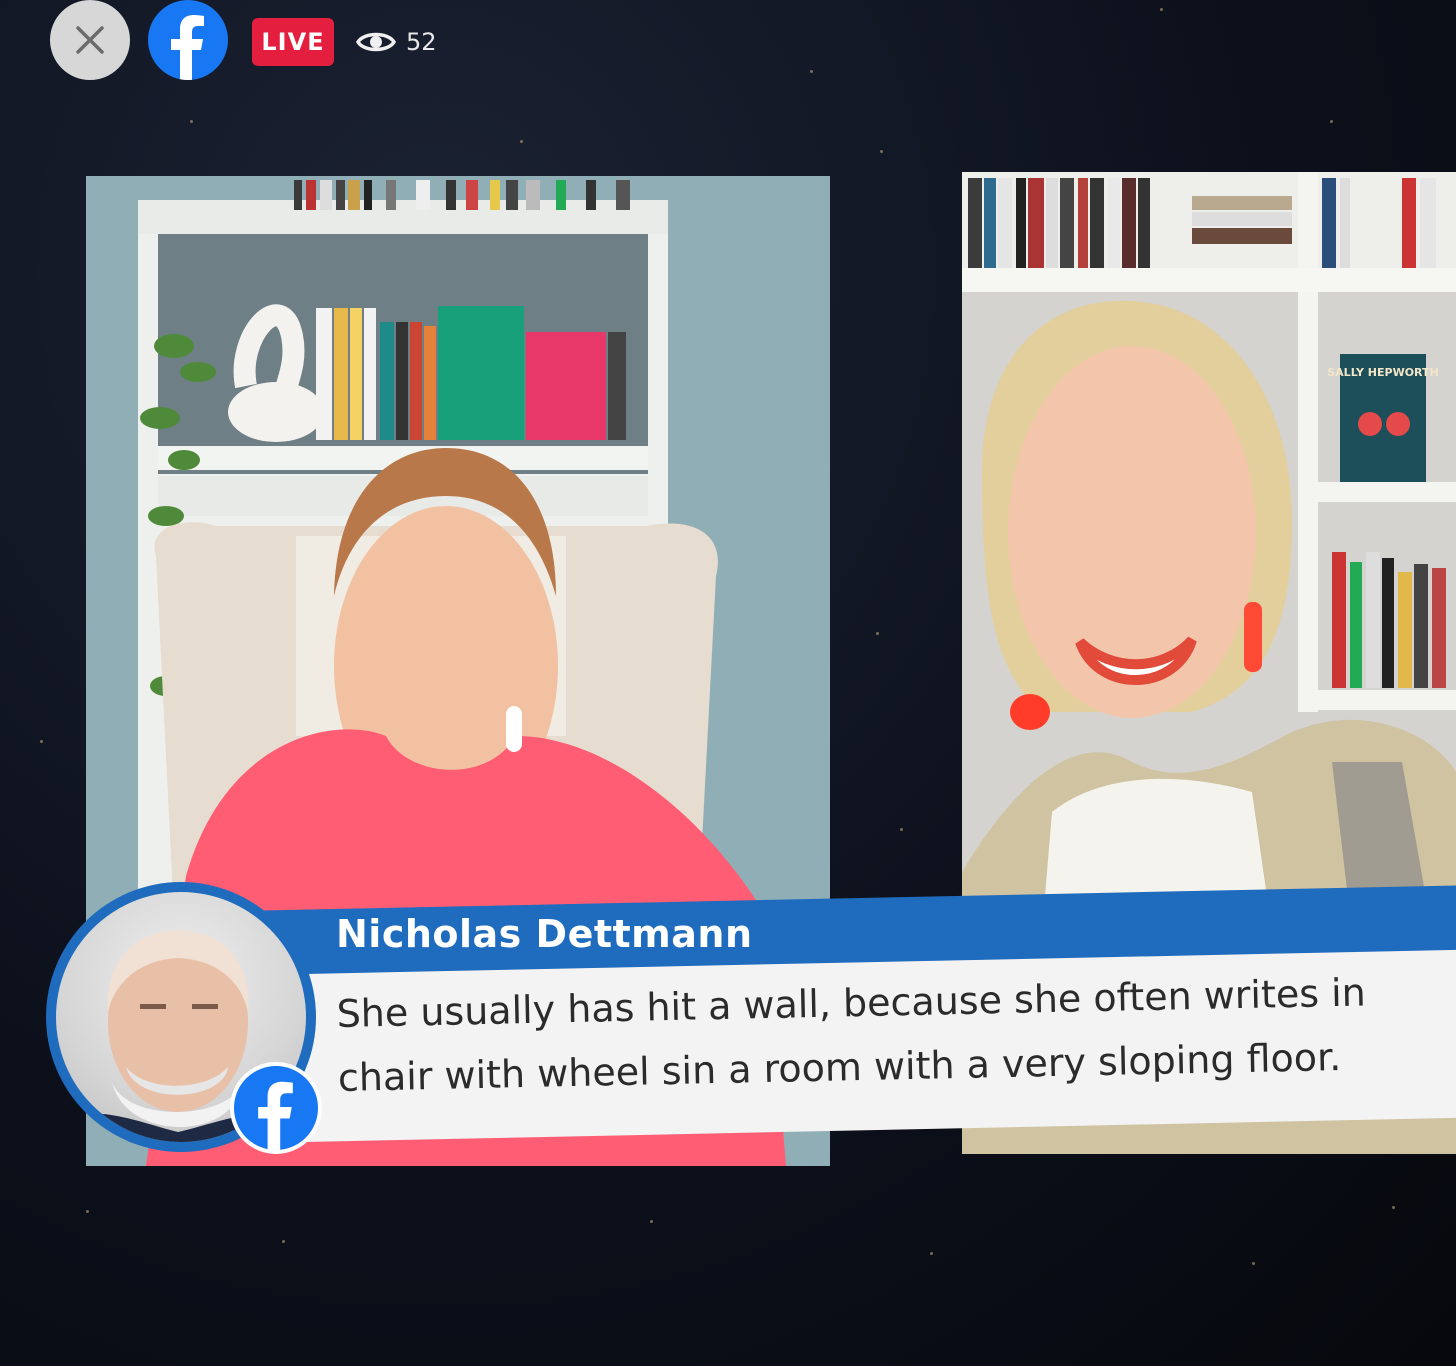 The width and height of the screenshot is (1456, 1366). What do you see at coordinates (293, 42) in the screenshot?
I see `live-badge: LIVE` at bounding box center [293, 42].